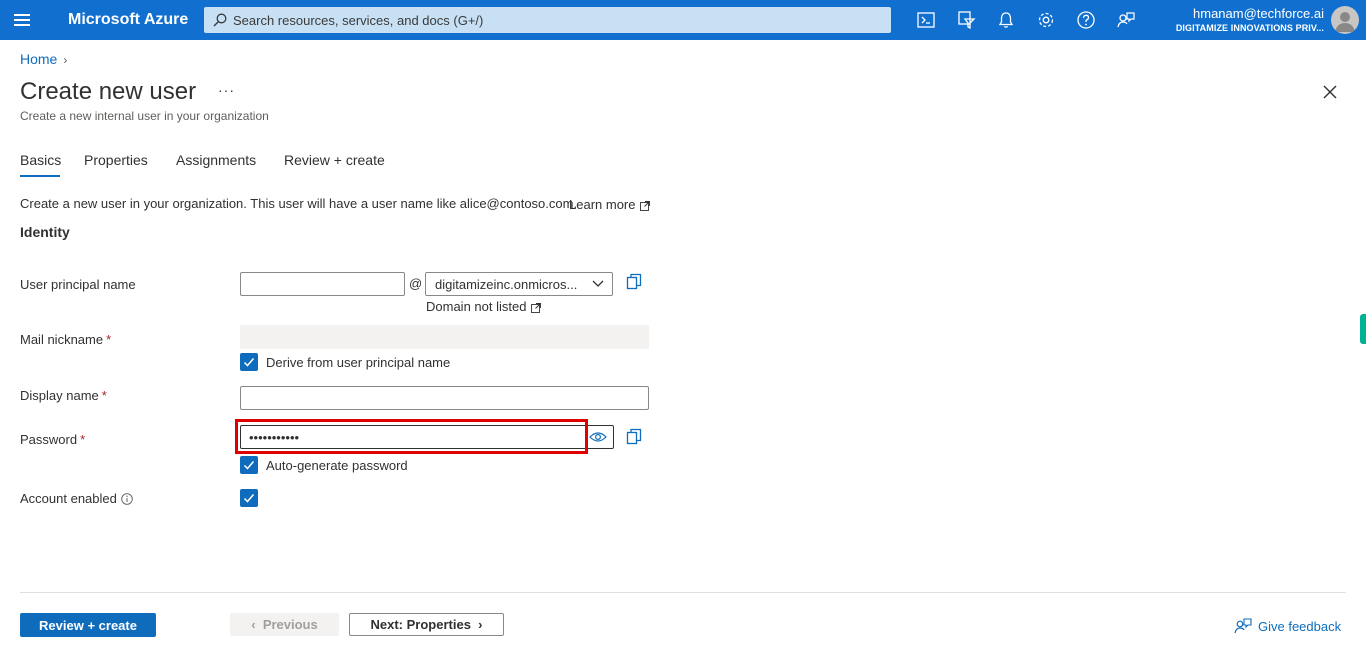 This screenshot has height=657, width=1366. What do you see at coordinates (68, 498) in the screenshot?
I see `account-enabled-label-text: Account enabled` at bounding box center [68, 498].